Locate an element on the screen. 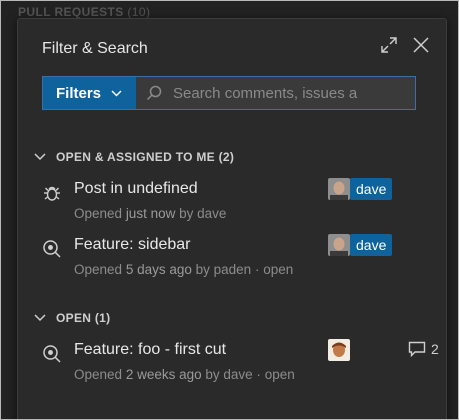 This screenshot has width=459, height=420. item-time: 2 weeks ago is located at coordinates (163, 374).